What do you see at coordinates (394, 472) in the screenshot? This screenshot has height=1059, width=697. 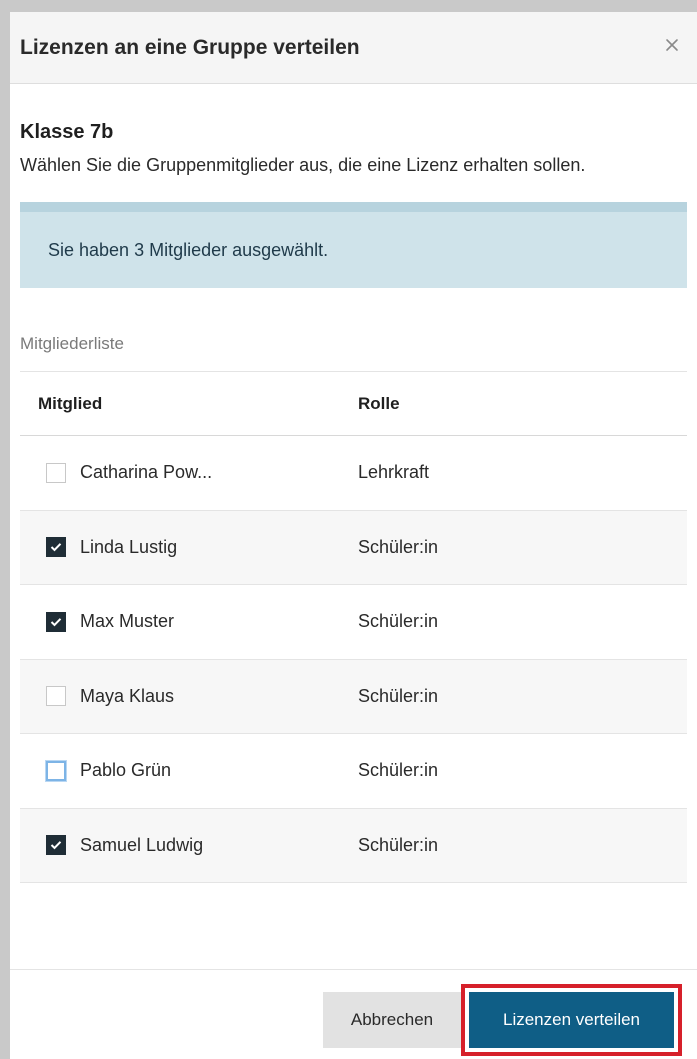 I see `member-role: Lehrkraft` at bounding box center [394, 472].